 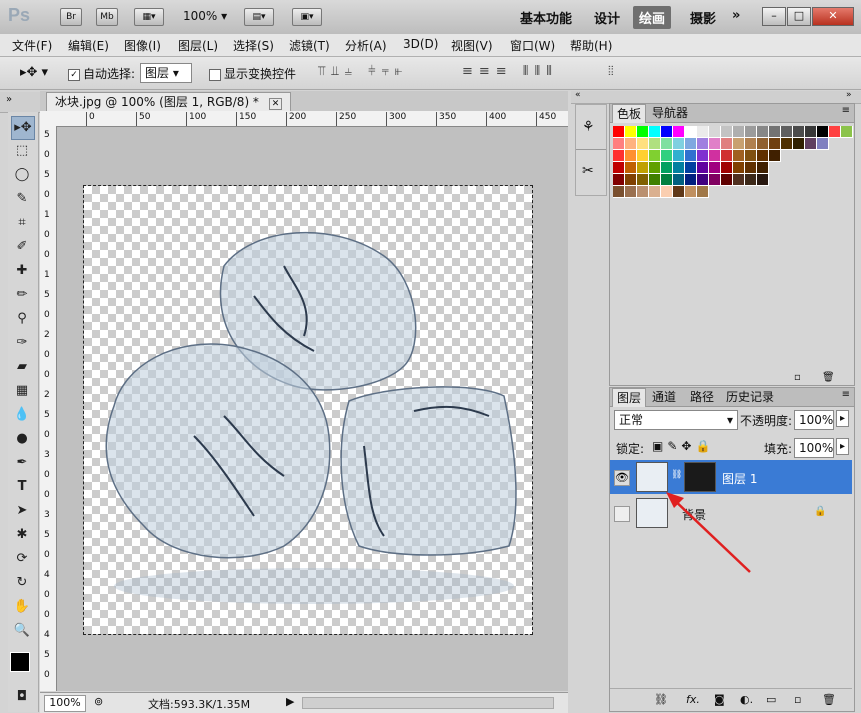 What do you see at coordinates (849, 95) in the screenshot?
I see `collapse-panels-icon: »` at bounding box center [849, 95].